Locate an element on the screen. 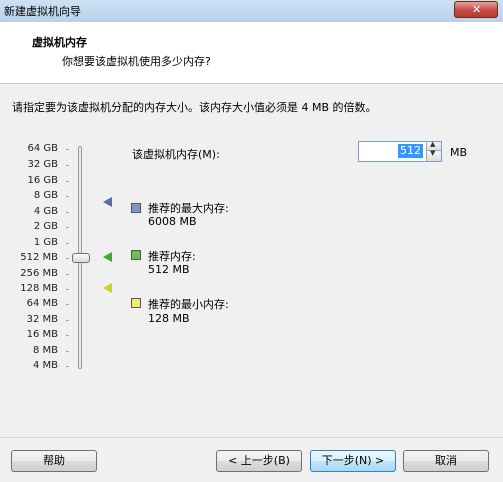 This screenshot has height=482, width=503. scale-label: 8 MB is located at coordinates (45, 350).